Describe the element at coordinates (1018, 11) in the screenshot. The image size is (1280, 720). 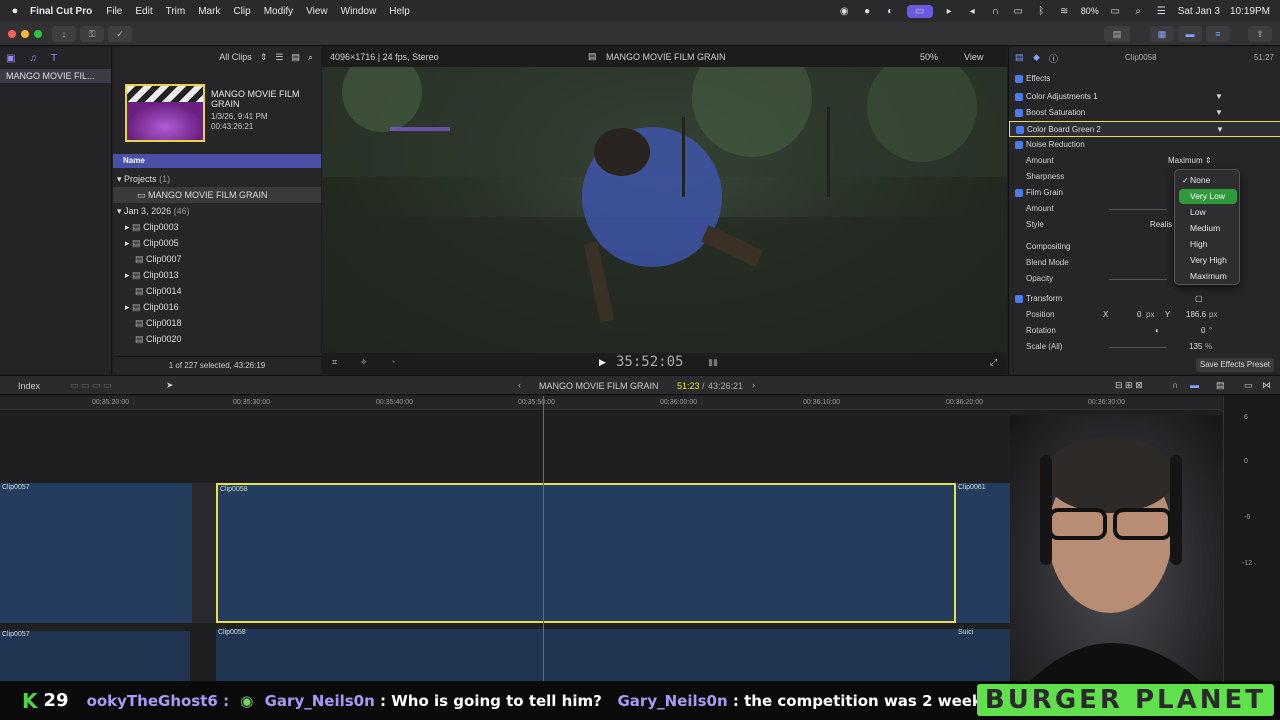
I see `display-icon: ▭` at that location.